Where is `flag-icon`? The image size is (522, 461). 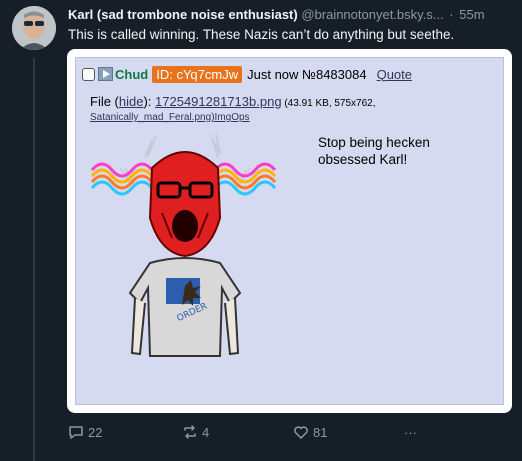 flag-icon is located at coordinates (105, 74).